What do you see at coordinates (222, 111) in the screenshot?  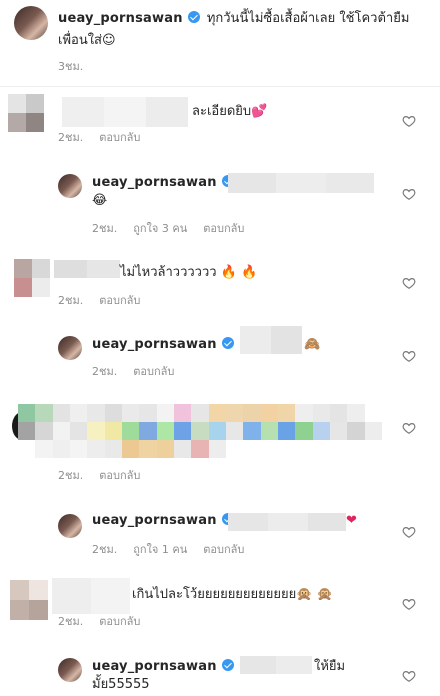 I see `comment-body: ละเอียดยิบ` at bounding box center [222, 111].